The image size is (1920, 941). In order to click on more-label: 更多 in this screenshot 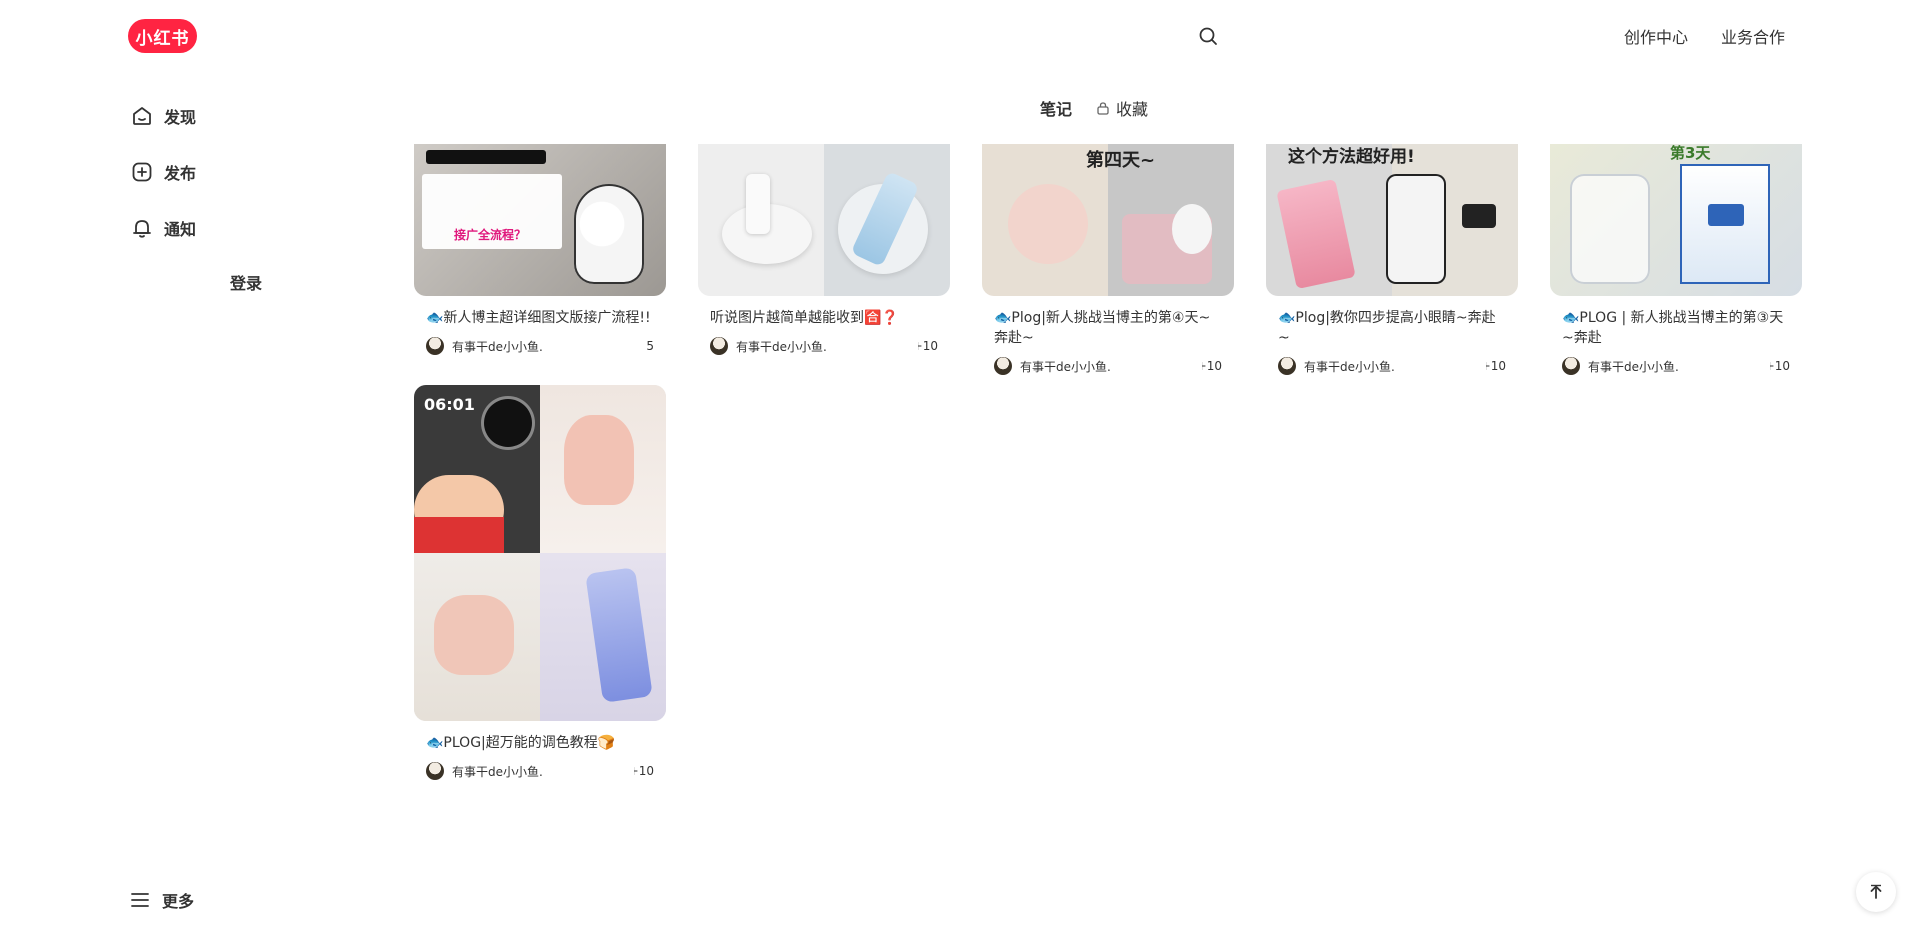, I will do `click(178, 901)`.